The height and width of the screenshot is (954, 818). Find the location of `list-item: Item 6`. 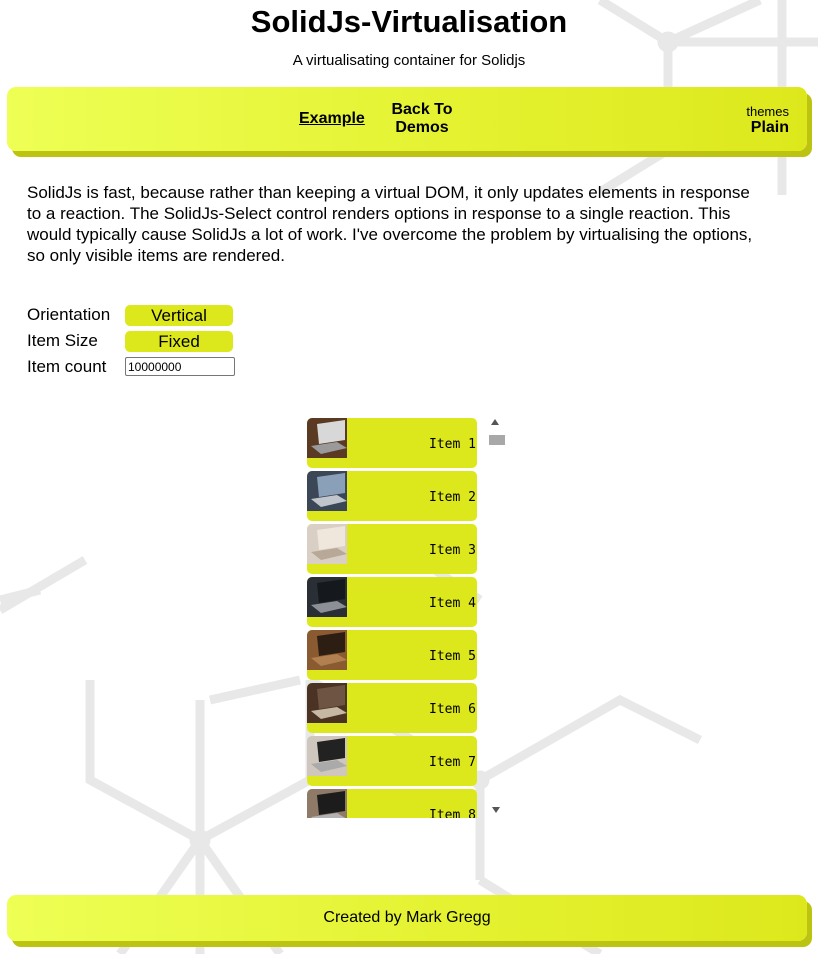

list-item: Item 6 is located at coordinates (392, 708).